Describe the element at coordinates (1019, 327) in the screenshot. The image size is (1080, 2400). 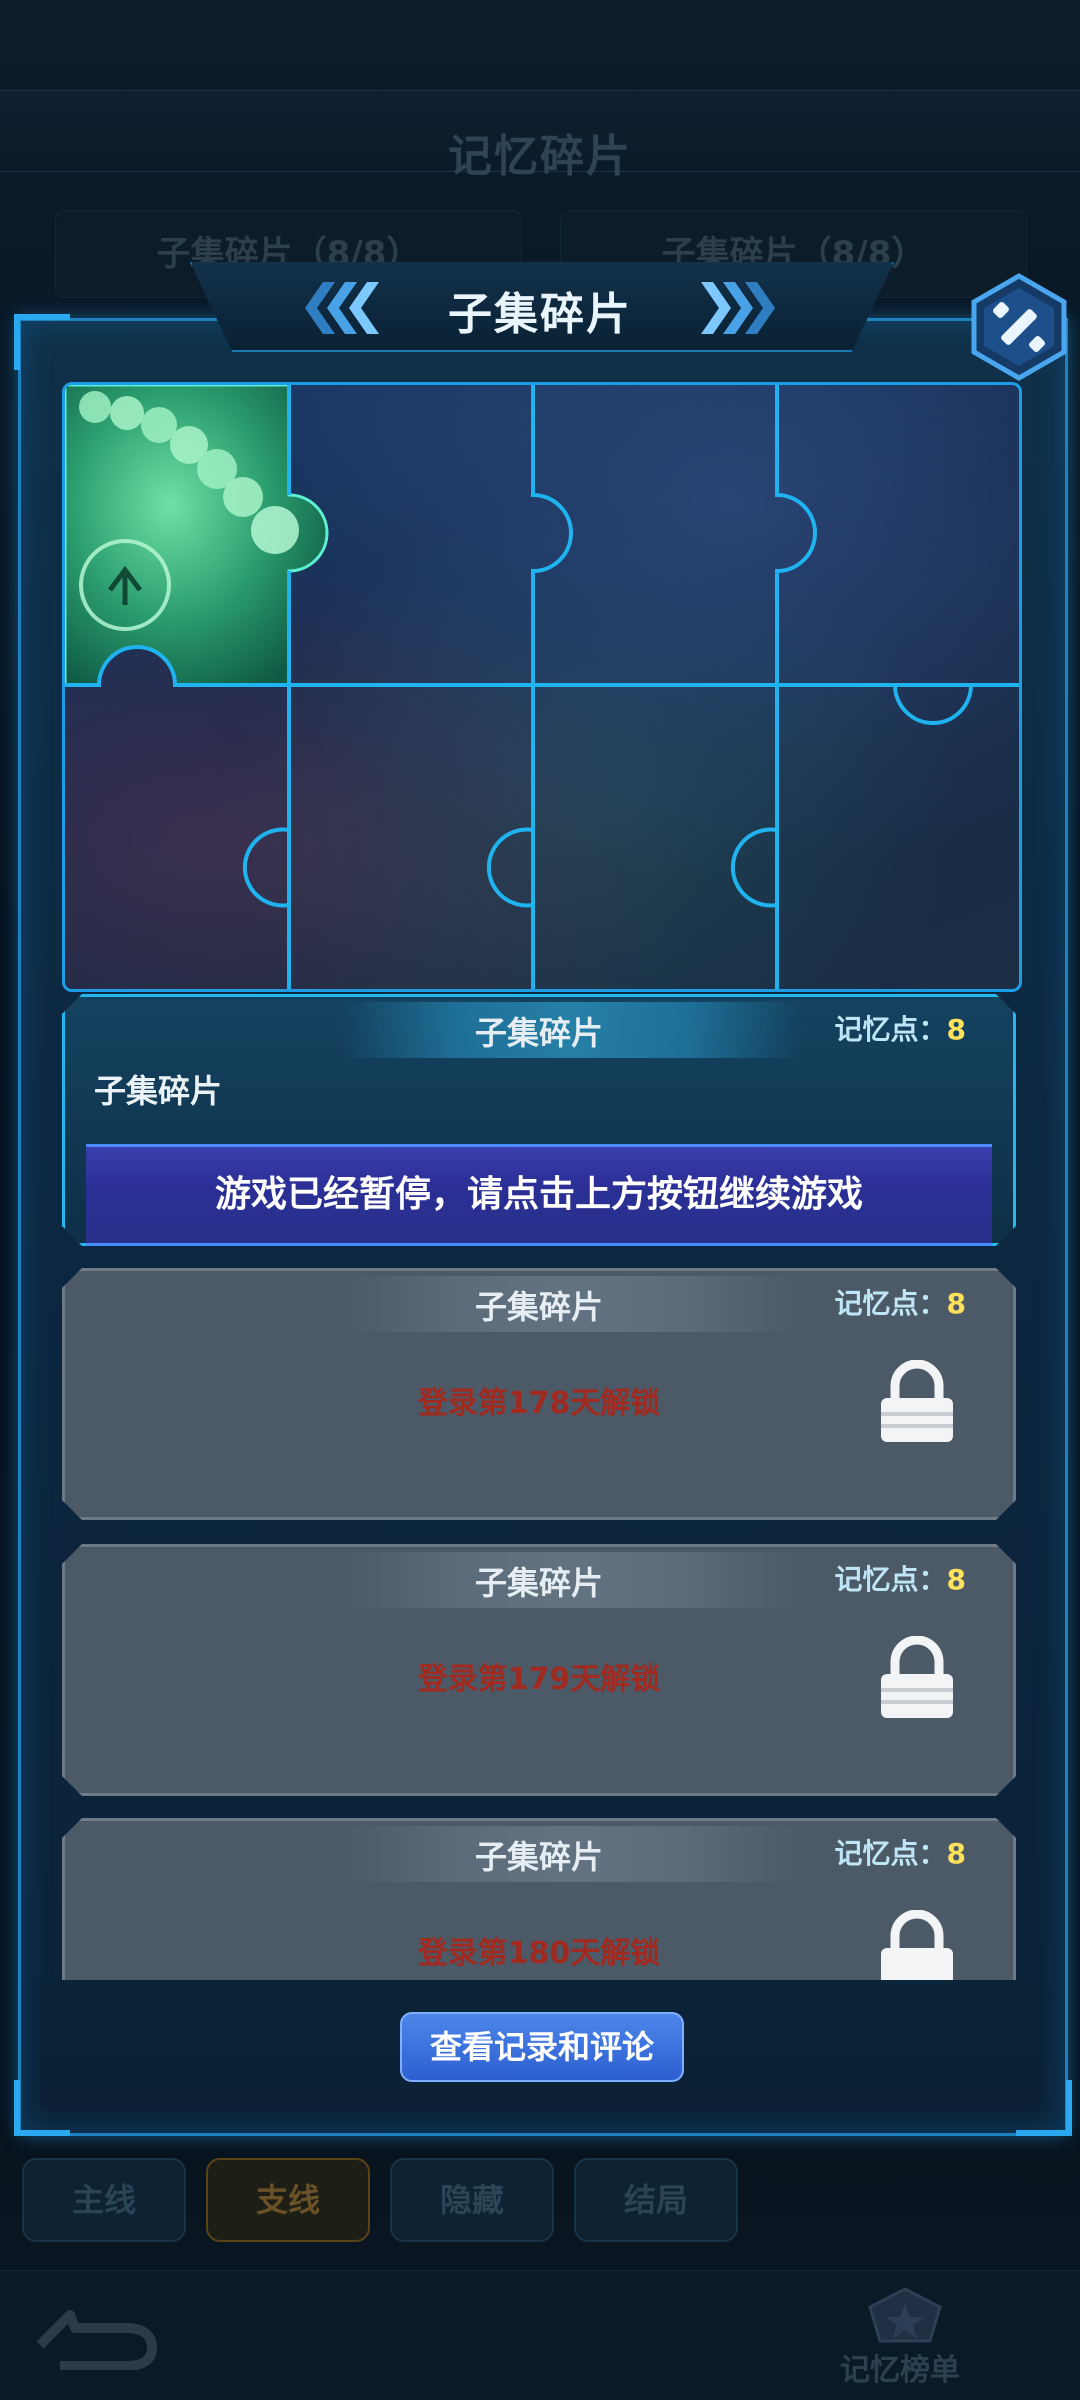
I see `close-icon` at that location.